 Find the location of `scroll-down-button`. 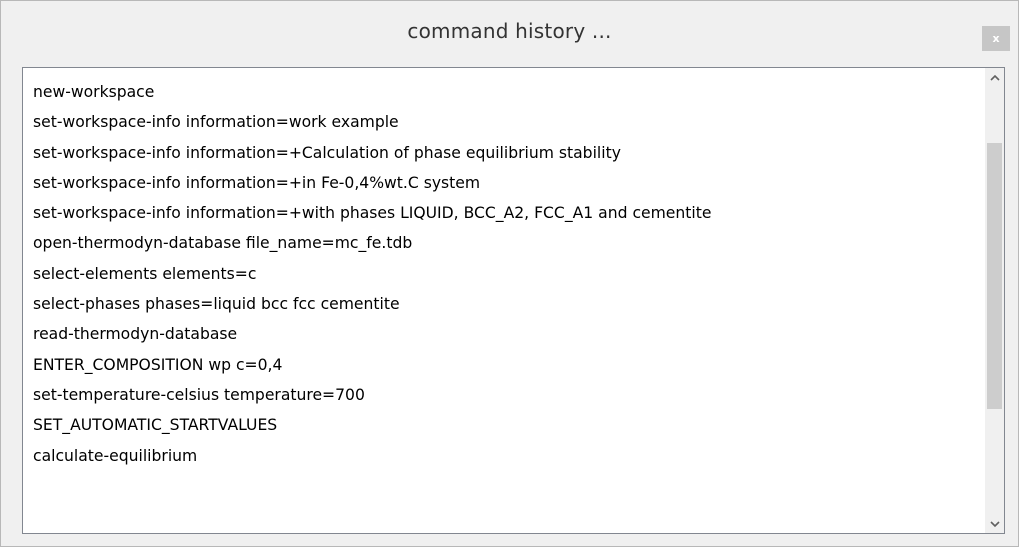

scroll-down-button is located at coordinates (994, 524).